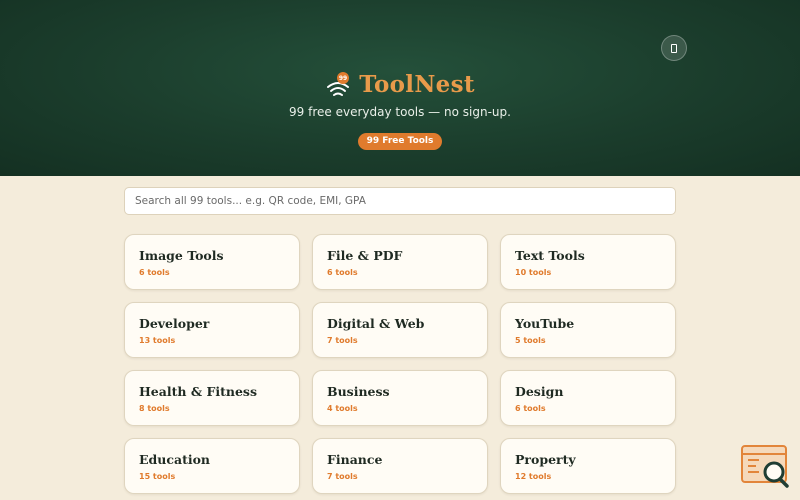 Image resolution: width=800 pixels, height=500 pixels. Describe the element at coordinates (175, 459) in the screenshot. I see `category-title: Education` at that location.